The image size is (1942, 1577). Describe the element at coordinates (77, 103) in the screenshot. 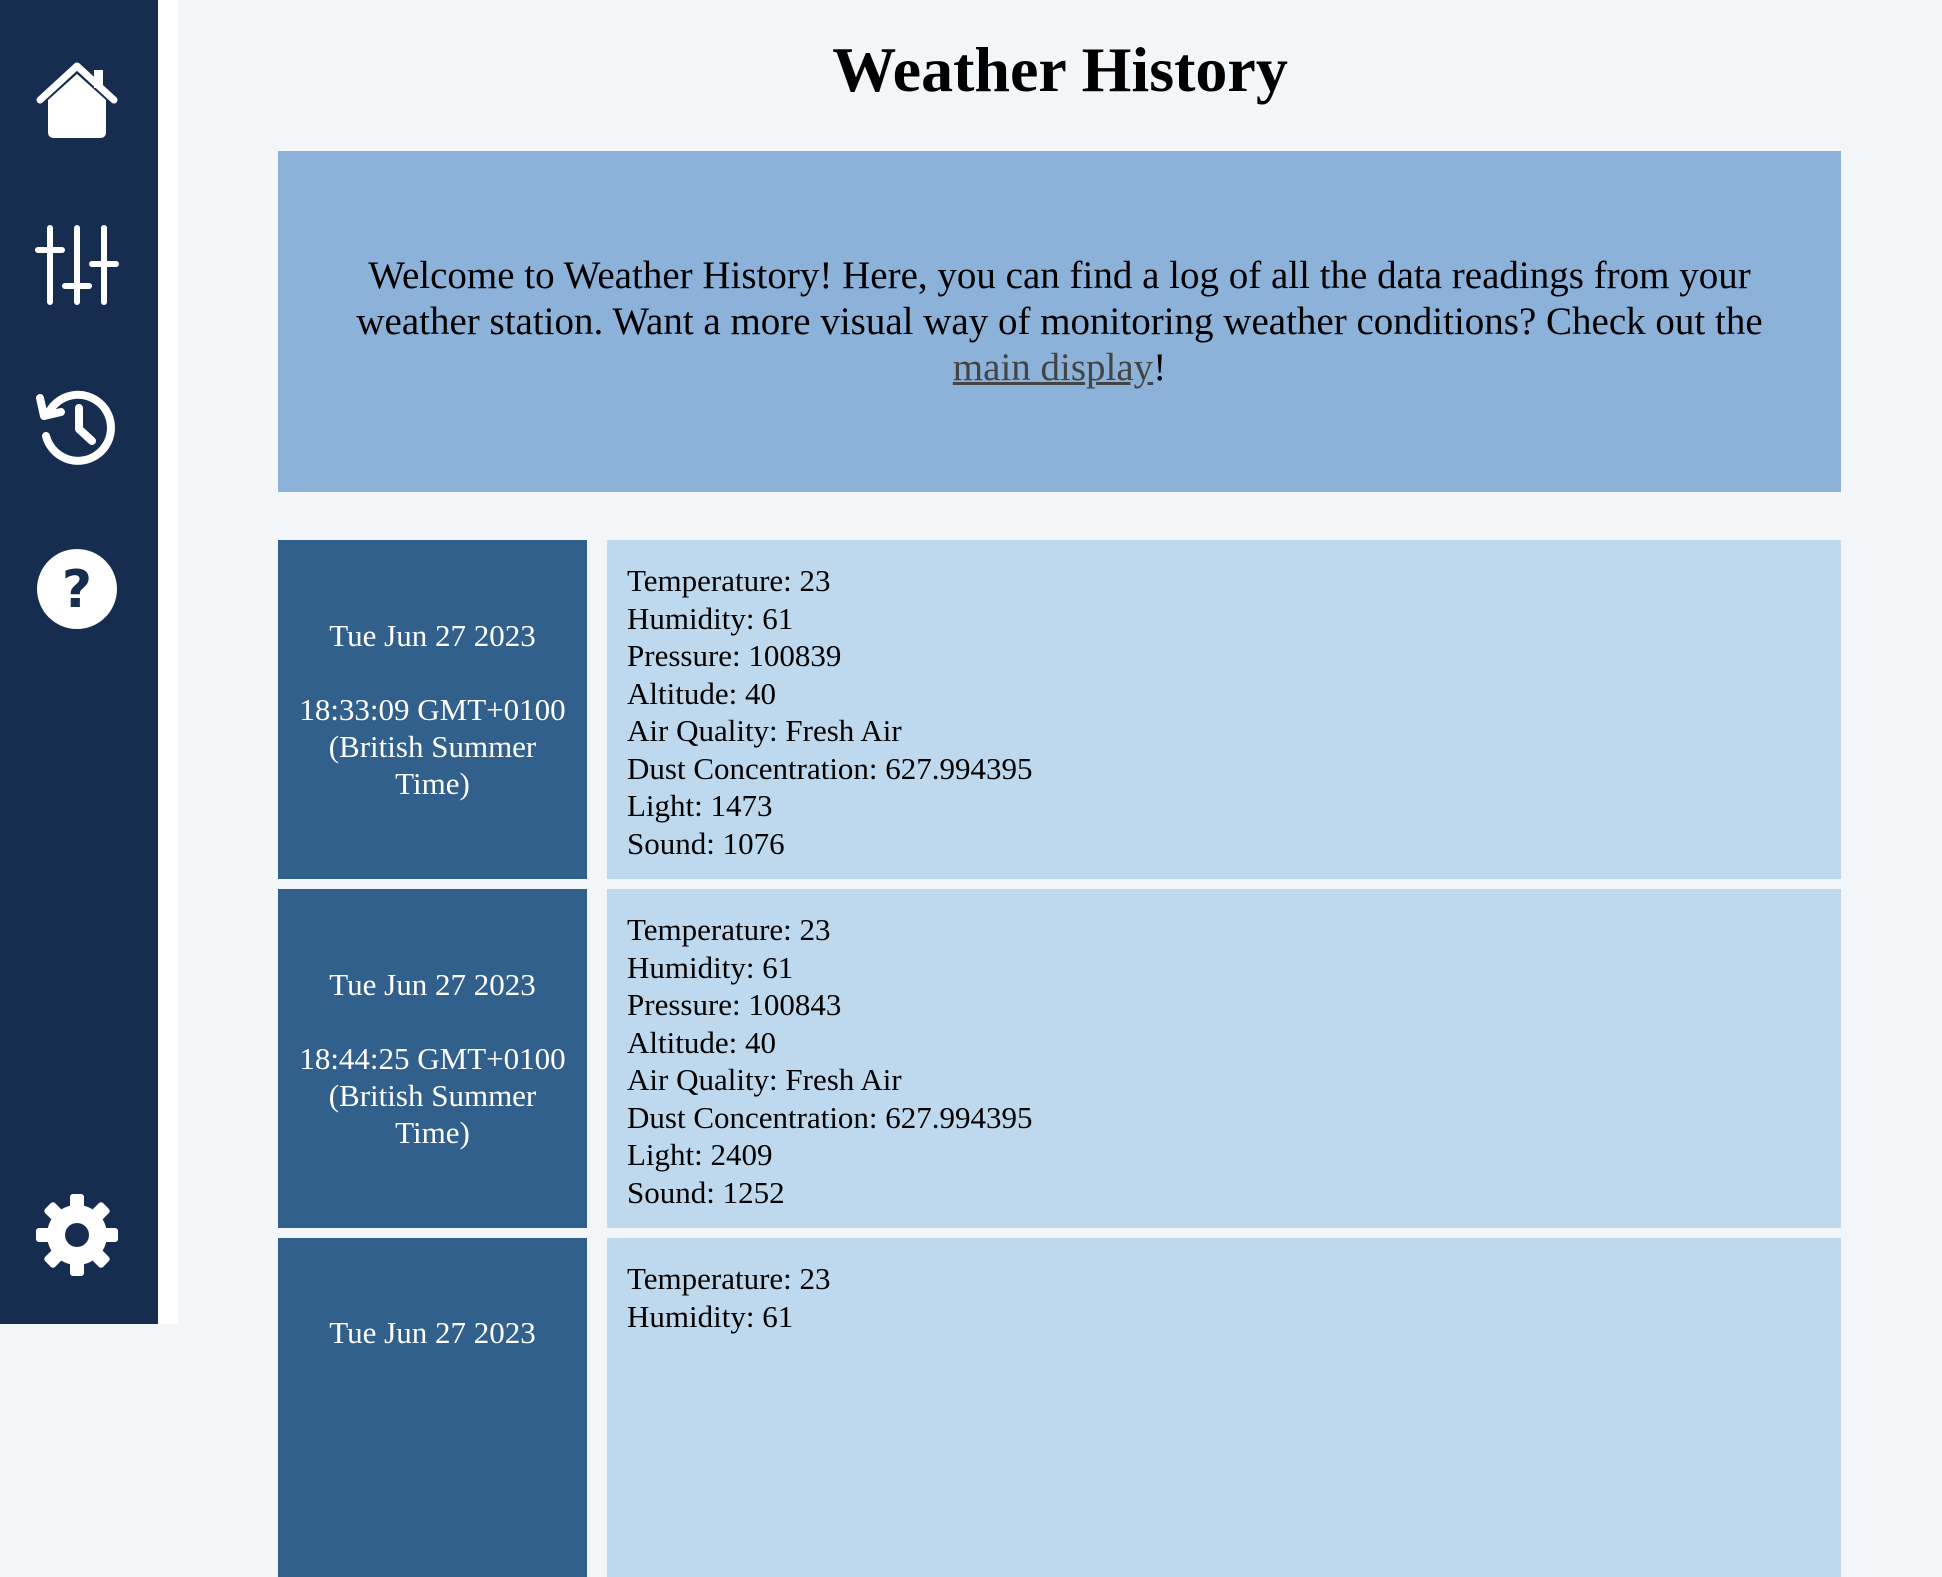

I see `home-icon` at that location.